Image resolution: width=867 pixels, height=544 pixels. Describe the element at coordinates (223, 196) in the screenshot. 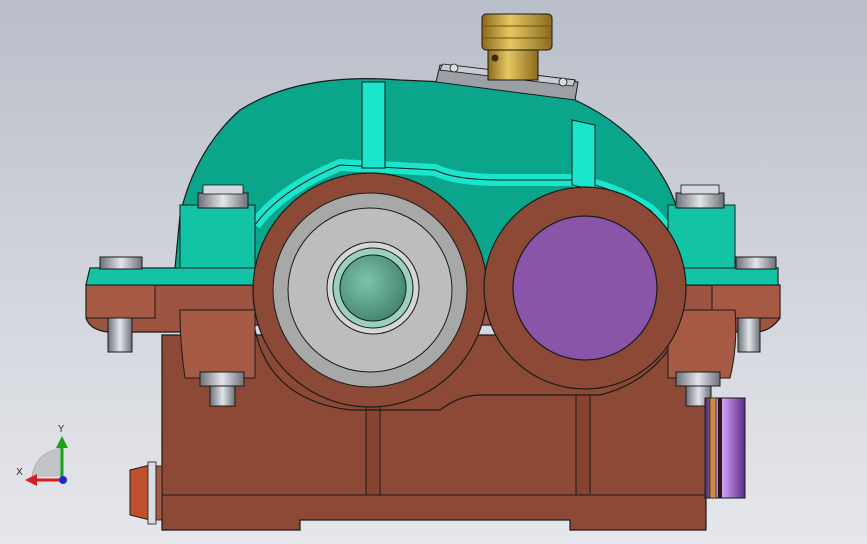

I see `flange-bolt-left-top` at that location.